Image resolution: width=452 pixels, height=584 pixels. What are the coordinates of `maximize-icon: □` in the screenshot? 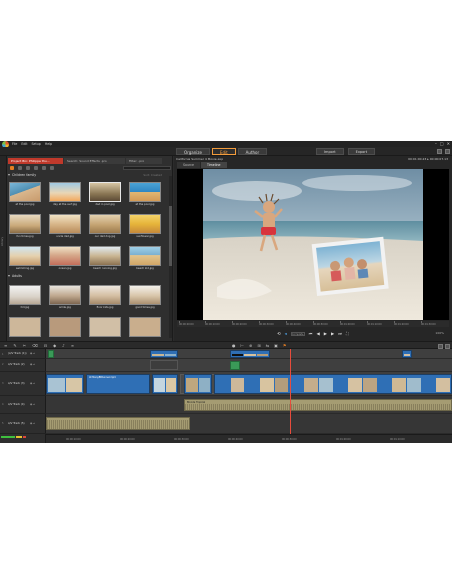 It's located at (442, 143).